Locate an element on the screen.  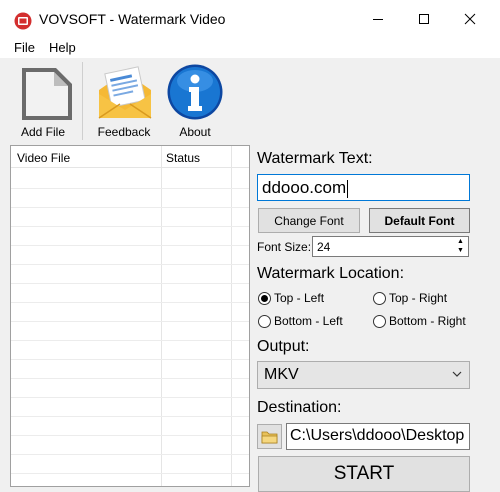
toolbar-separator is located at coordinates (82, 101).